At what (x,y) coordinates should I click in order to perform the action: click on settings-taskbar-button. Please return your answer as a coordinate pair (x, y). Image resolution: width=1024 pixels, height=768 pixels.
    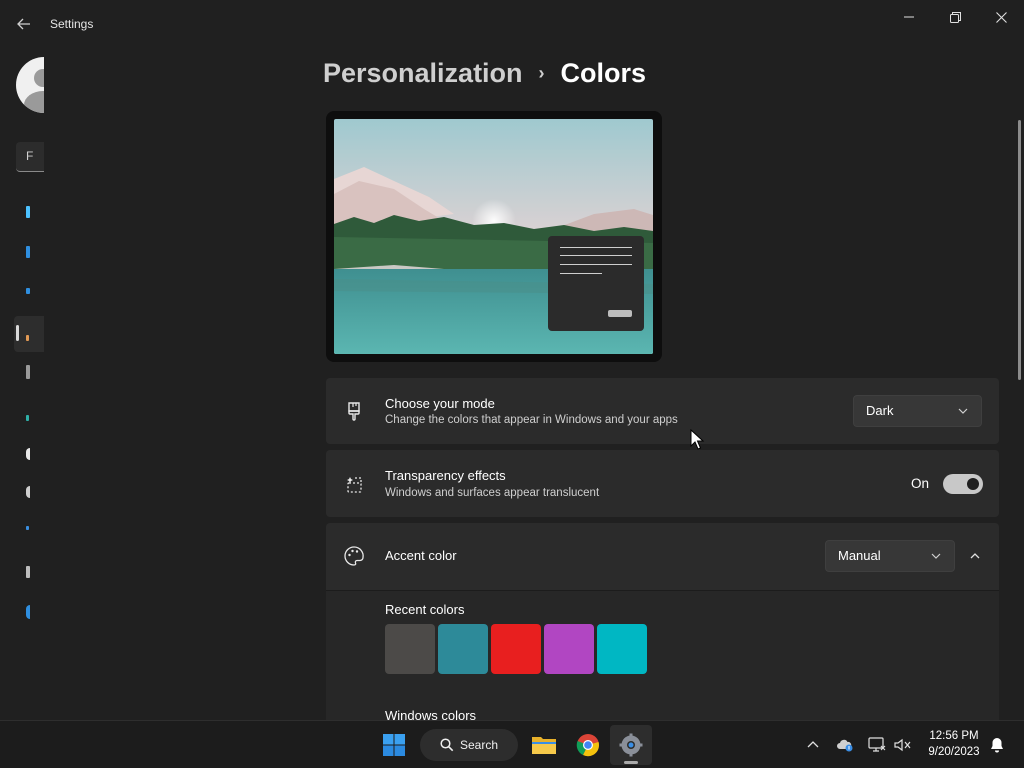
    Looking at the image, I should click on (631, 745).